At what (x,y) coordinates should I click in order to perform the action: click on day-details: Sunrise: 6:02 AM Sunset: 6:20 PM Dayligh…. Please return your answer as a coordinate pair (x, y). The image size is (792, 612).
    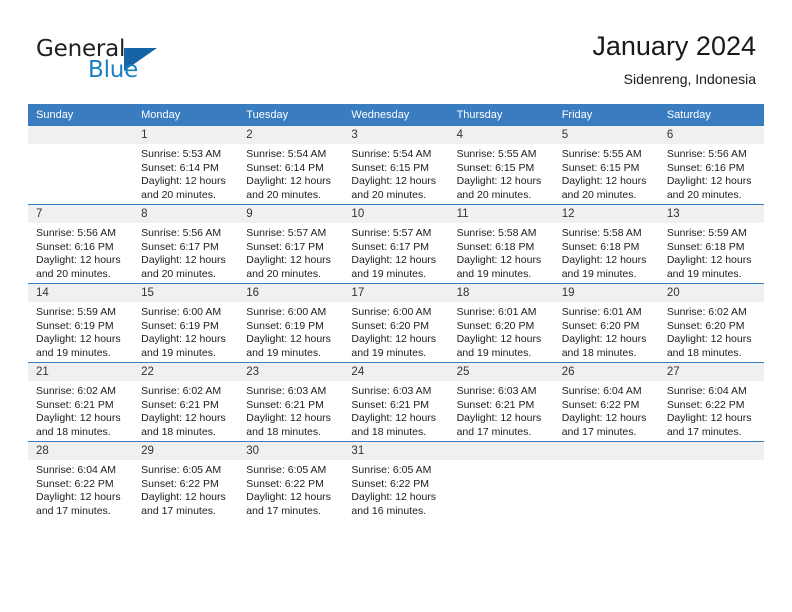
    Looking at the image, I should click on (711, 331).